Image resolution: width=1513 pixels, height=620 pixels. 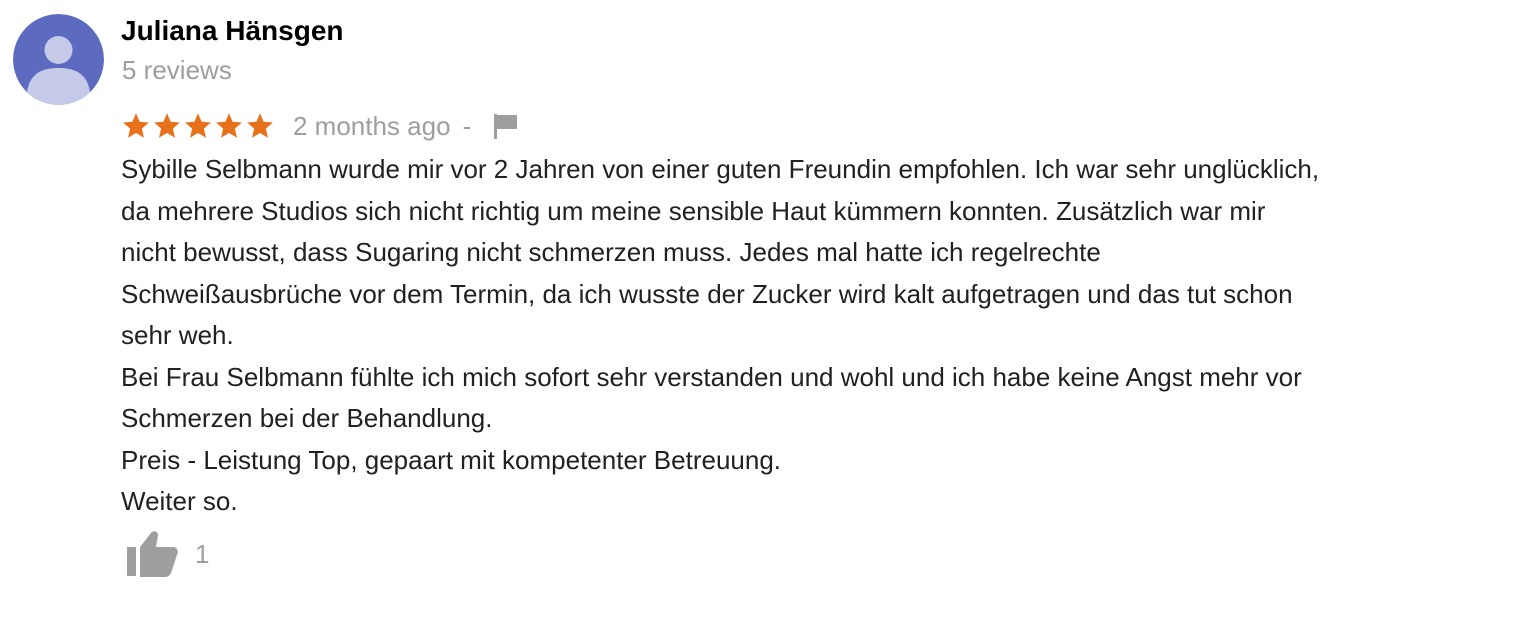 I want to click on star-rating, so click(x=198, y=126).